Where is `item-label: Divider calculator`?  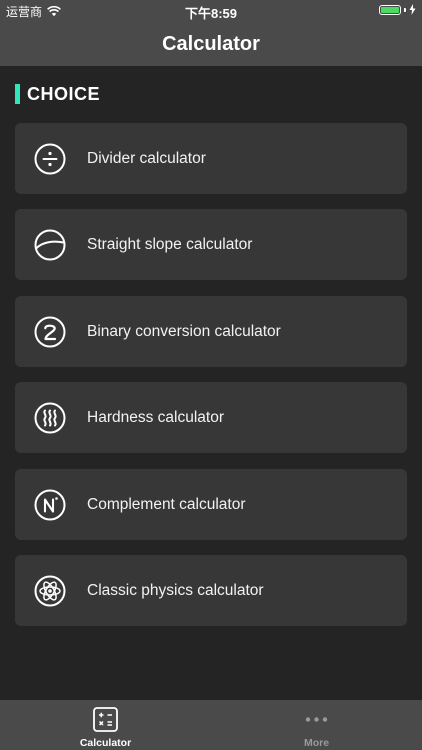 item-label: Divider calculator is located at coordinates (146, 158).